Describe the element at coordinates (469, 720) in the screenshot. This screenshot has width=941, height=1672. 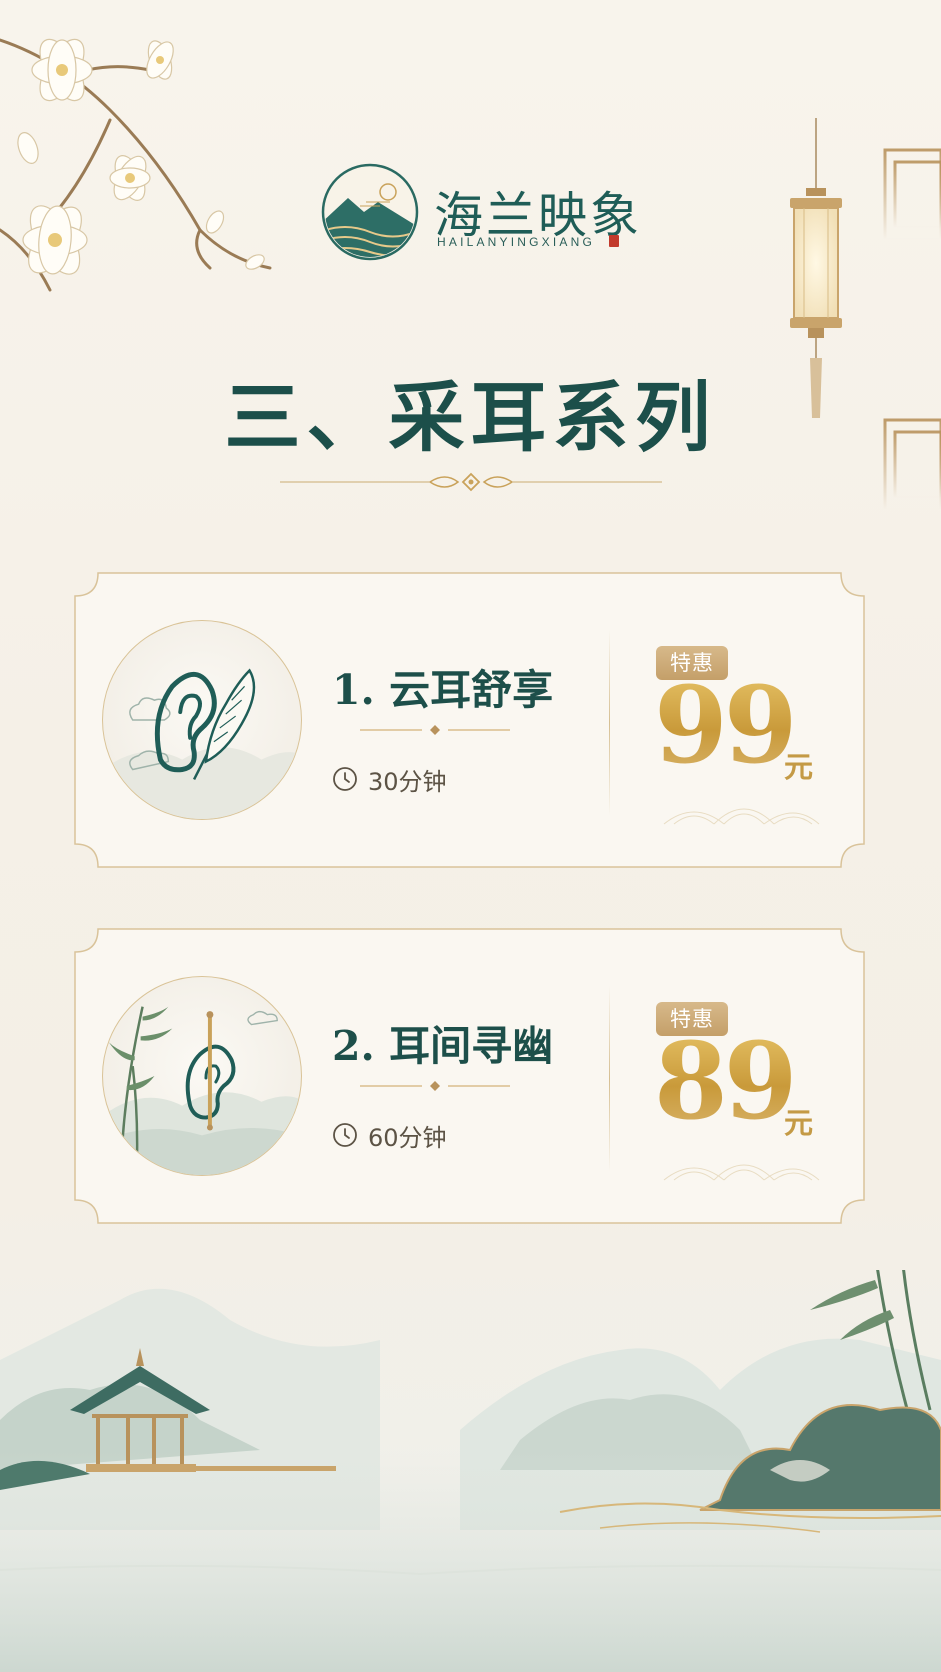
I see `service-card: 1. 云耳舒享 30分钟 特惠 99 元` at that location.